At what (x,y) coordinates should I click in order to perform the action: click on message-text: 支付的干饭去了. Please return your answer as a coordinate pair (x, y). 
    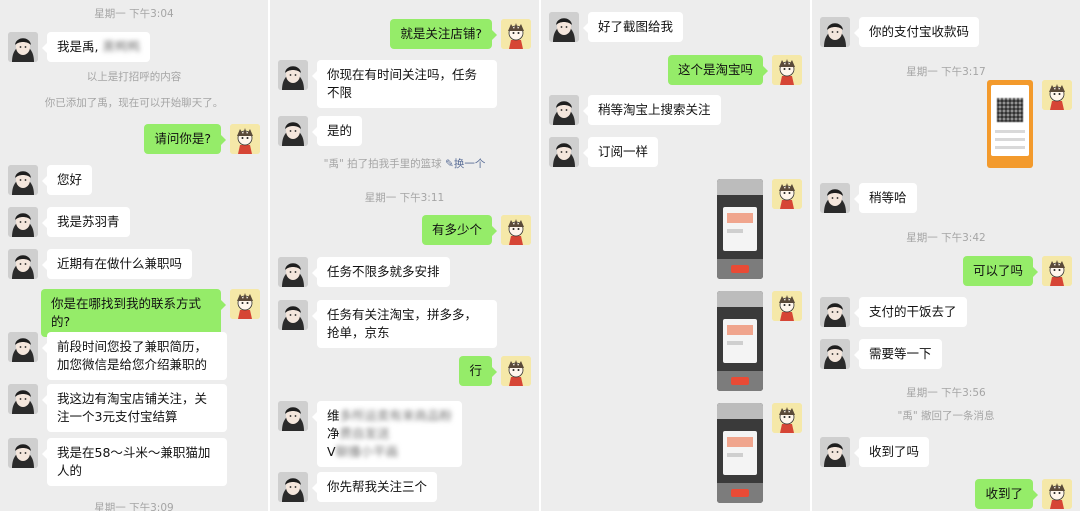
    Looking at the image, I should click on (913, 311).